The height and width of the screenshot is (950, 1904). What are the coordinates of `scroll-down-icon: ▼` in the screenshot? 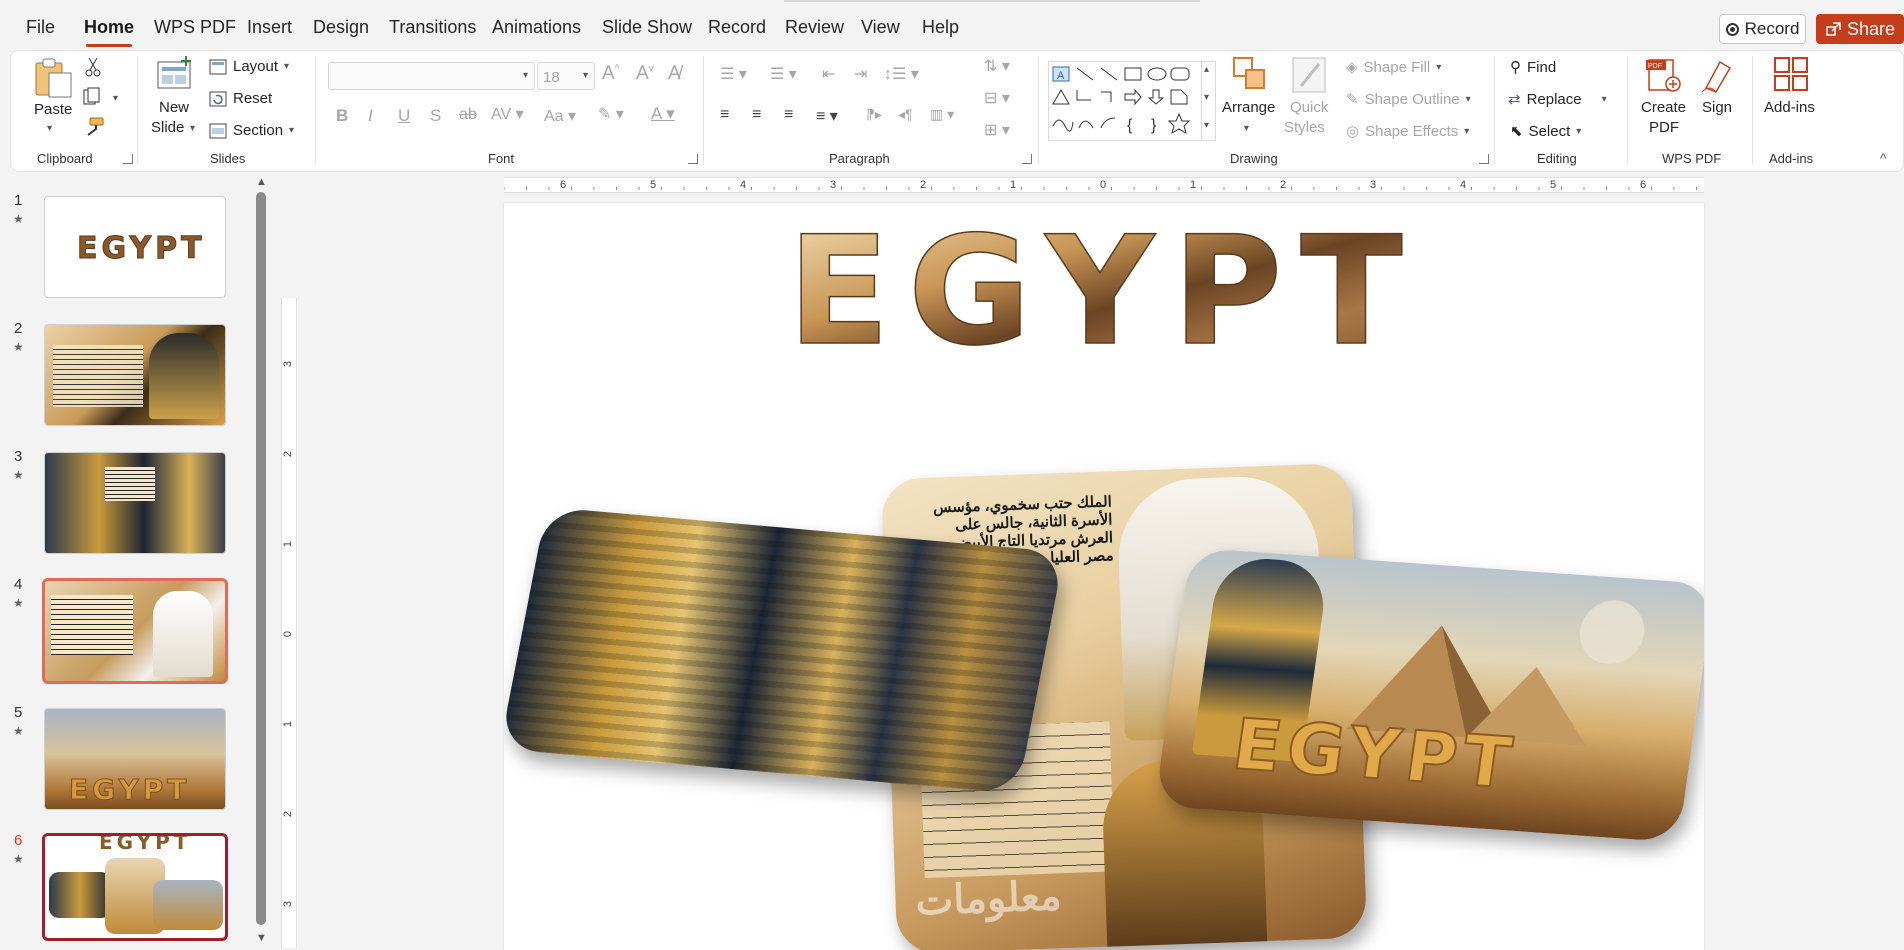 It's located at (261, 938).